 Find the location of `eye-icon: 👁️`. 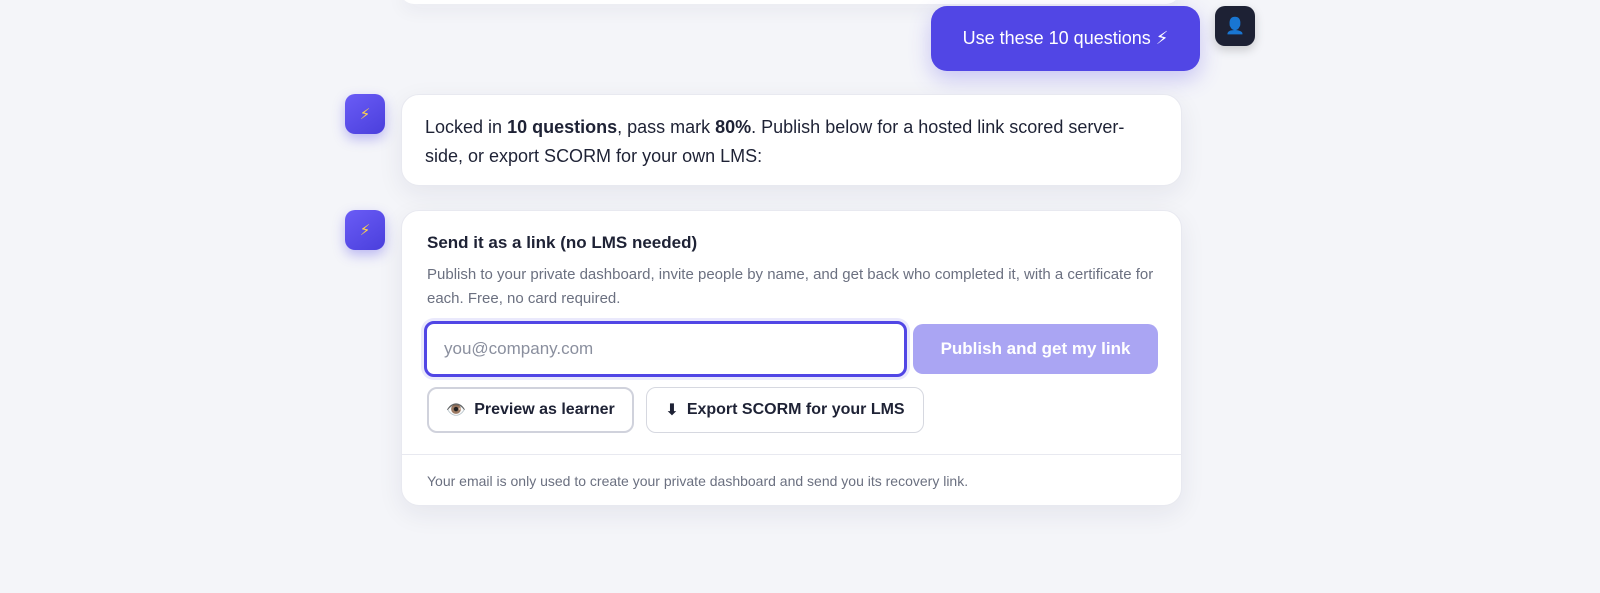

eye-icon: 👁️ is located at coordinates (456, 410).